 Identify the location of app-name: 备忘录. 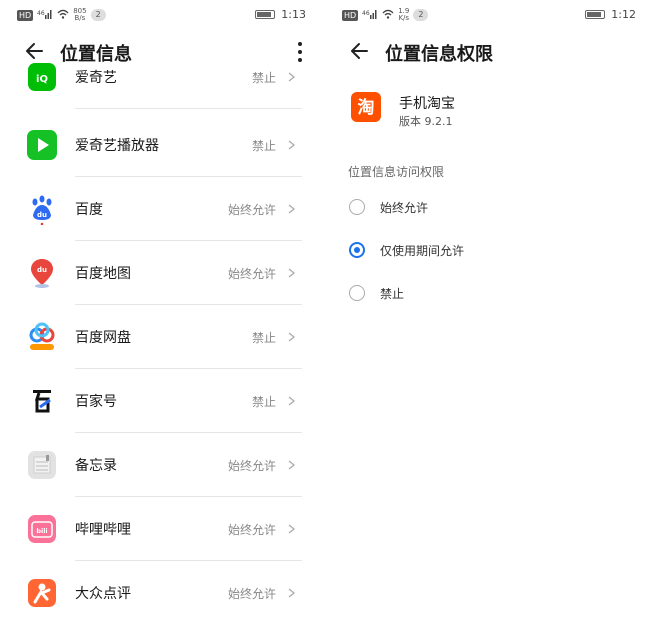
(96, 466).